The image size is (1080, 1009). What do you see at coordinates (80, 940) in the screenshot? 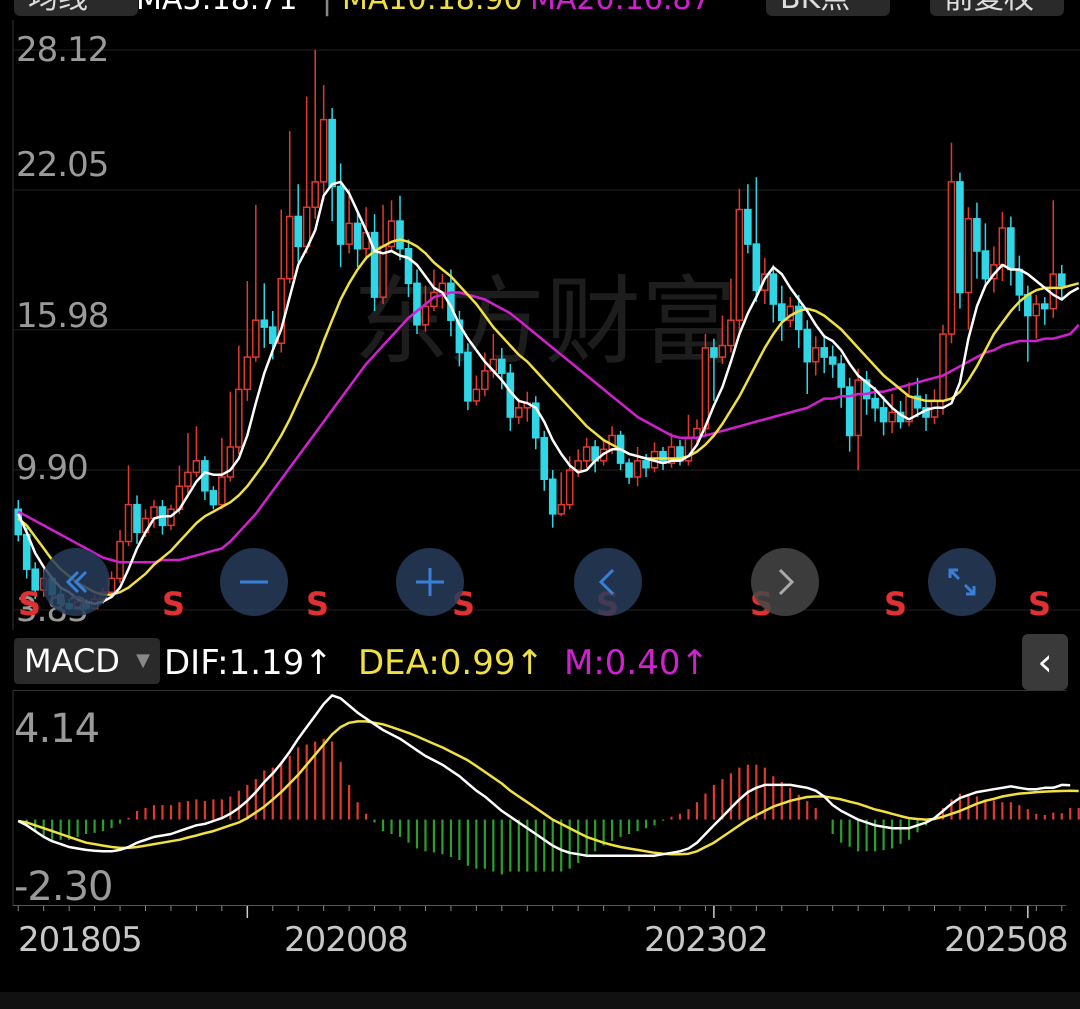
I see `date-label-1: 201805` at bounding box center [80, 940].